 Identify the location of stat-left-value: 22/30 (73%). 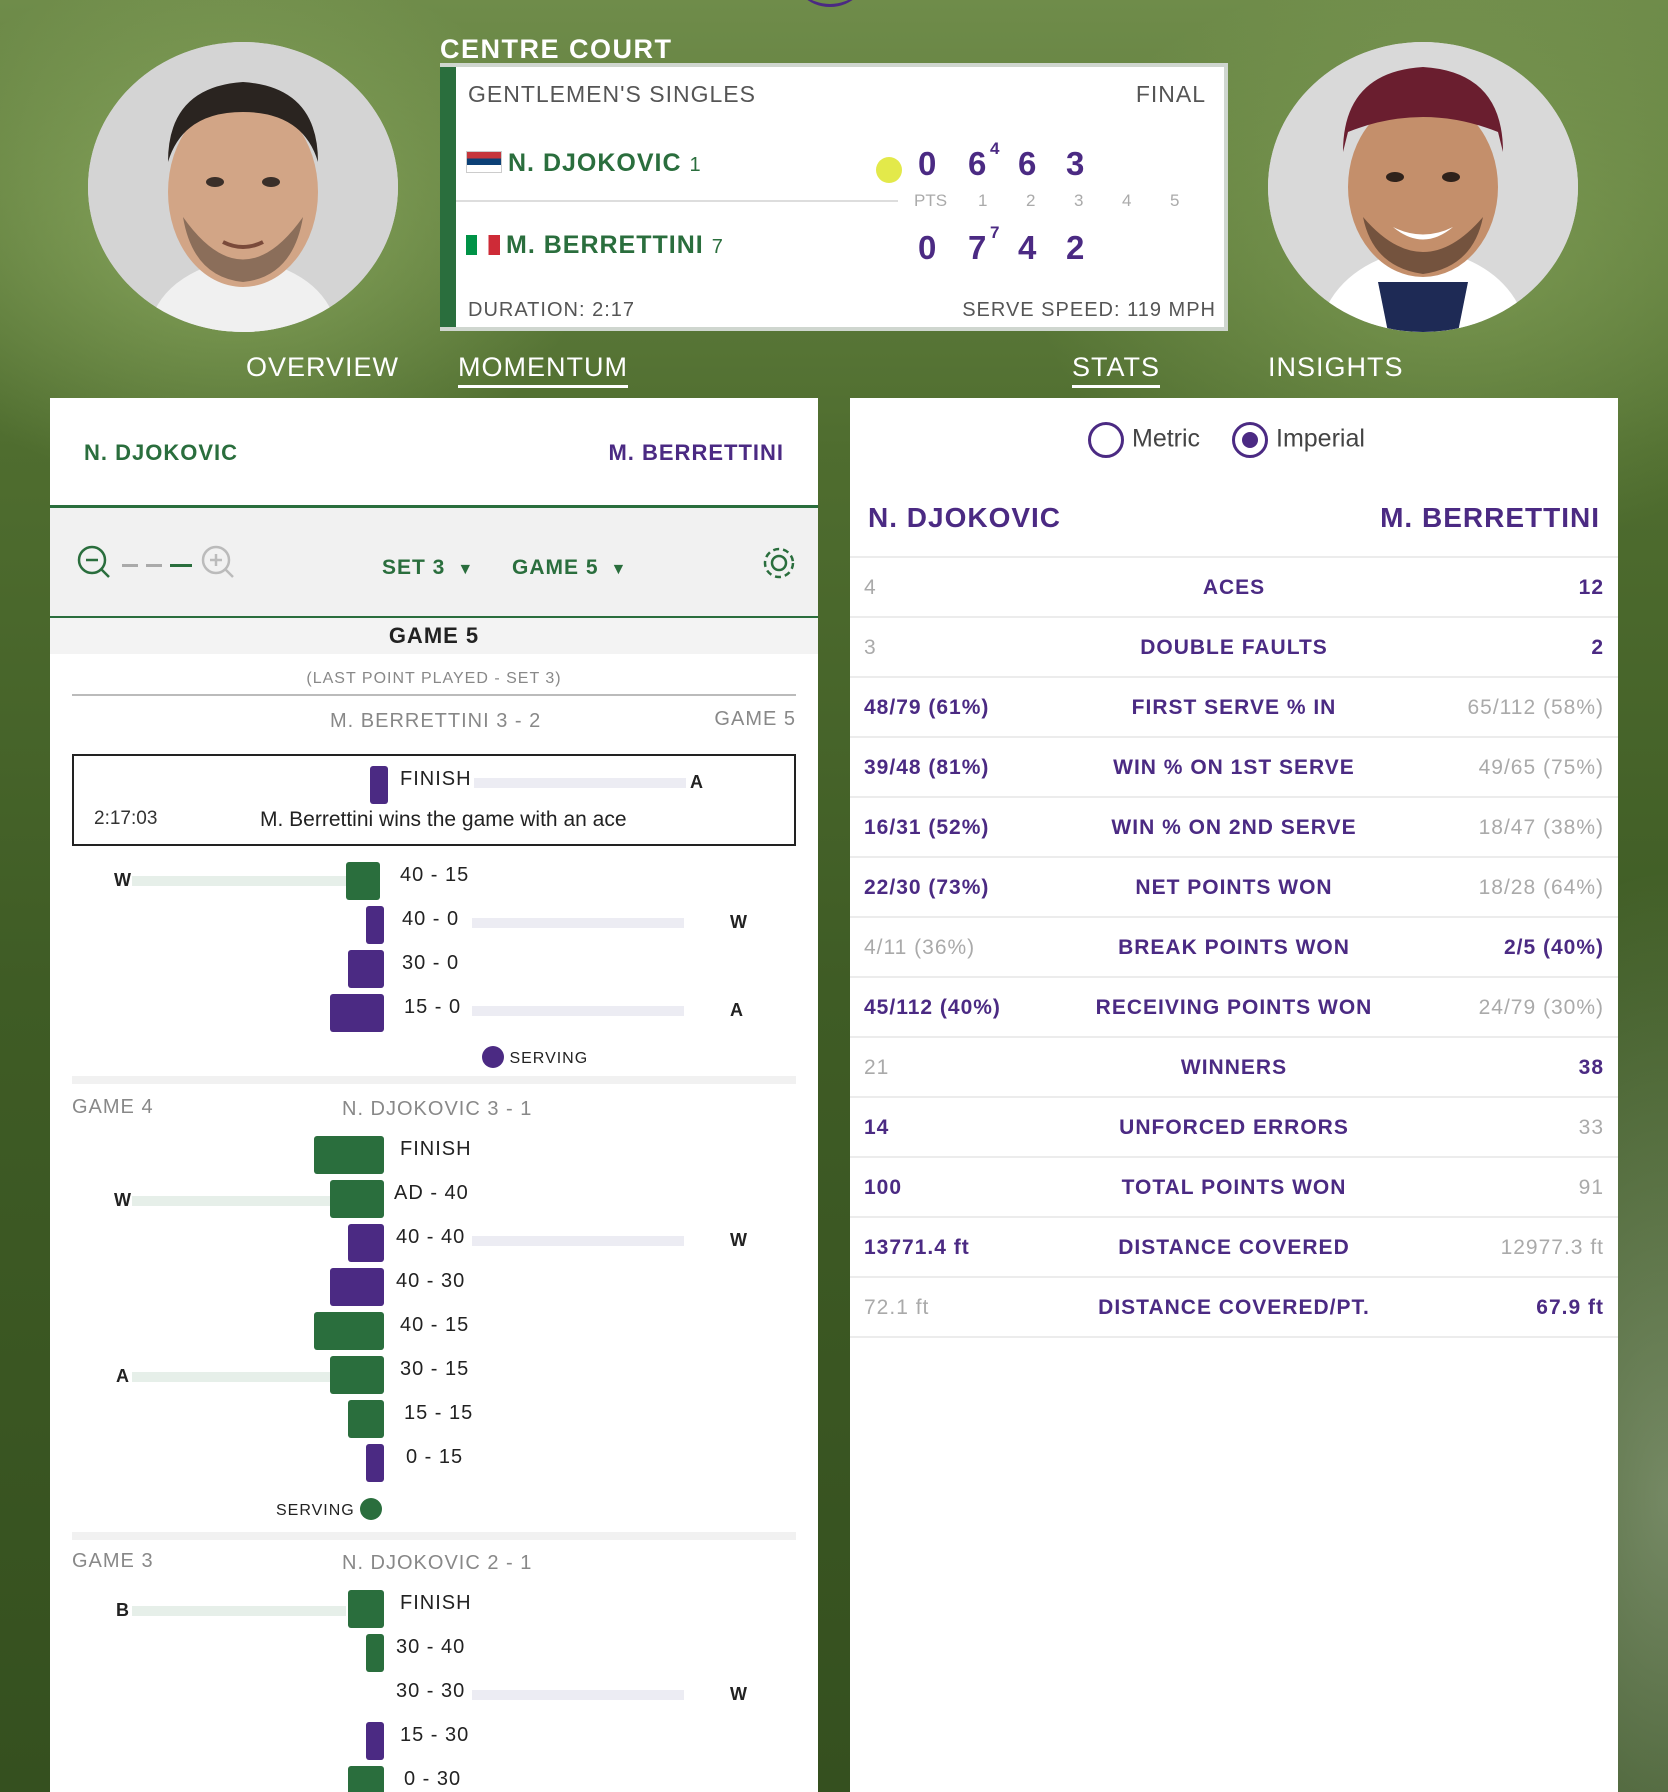
(927, 887).